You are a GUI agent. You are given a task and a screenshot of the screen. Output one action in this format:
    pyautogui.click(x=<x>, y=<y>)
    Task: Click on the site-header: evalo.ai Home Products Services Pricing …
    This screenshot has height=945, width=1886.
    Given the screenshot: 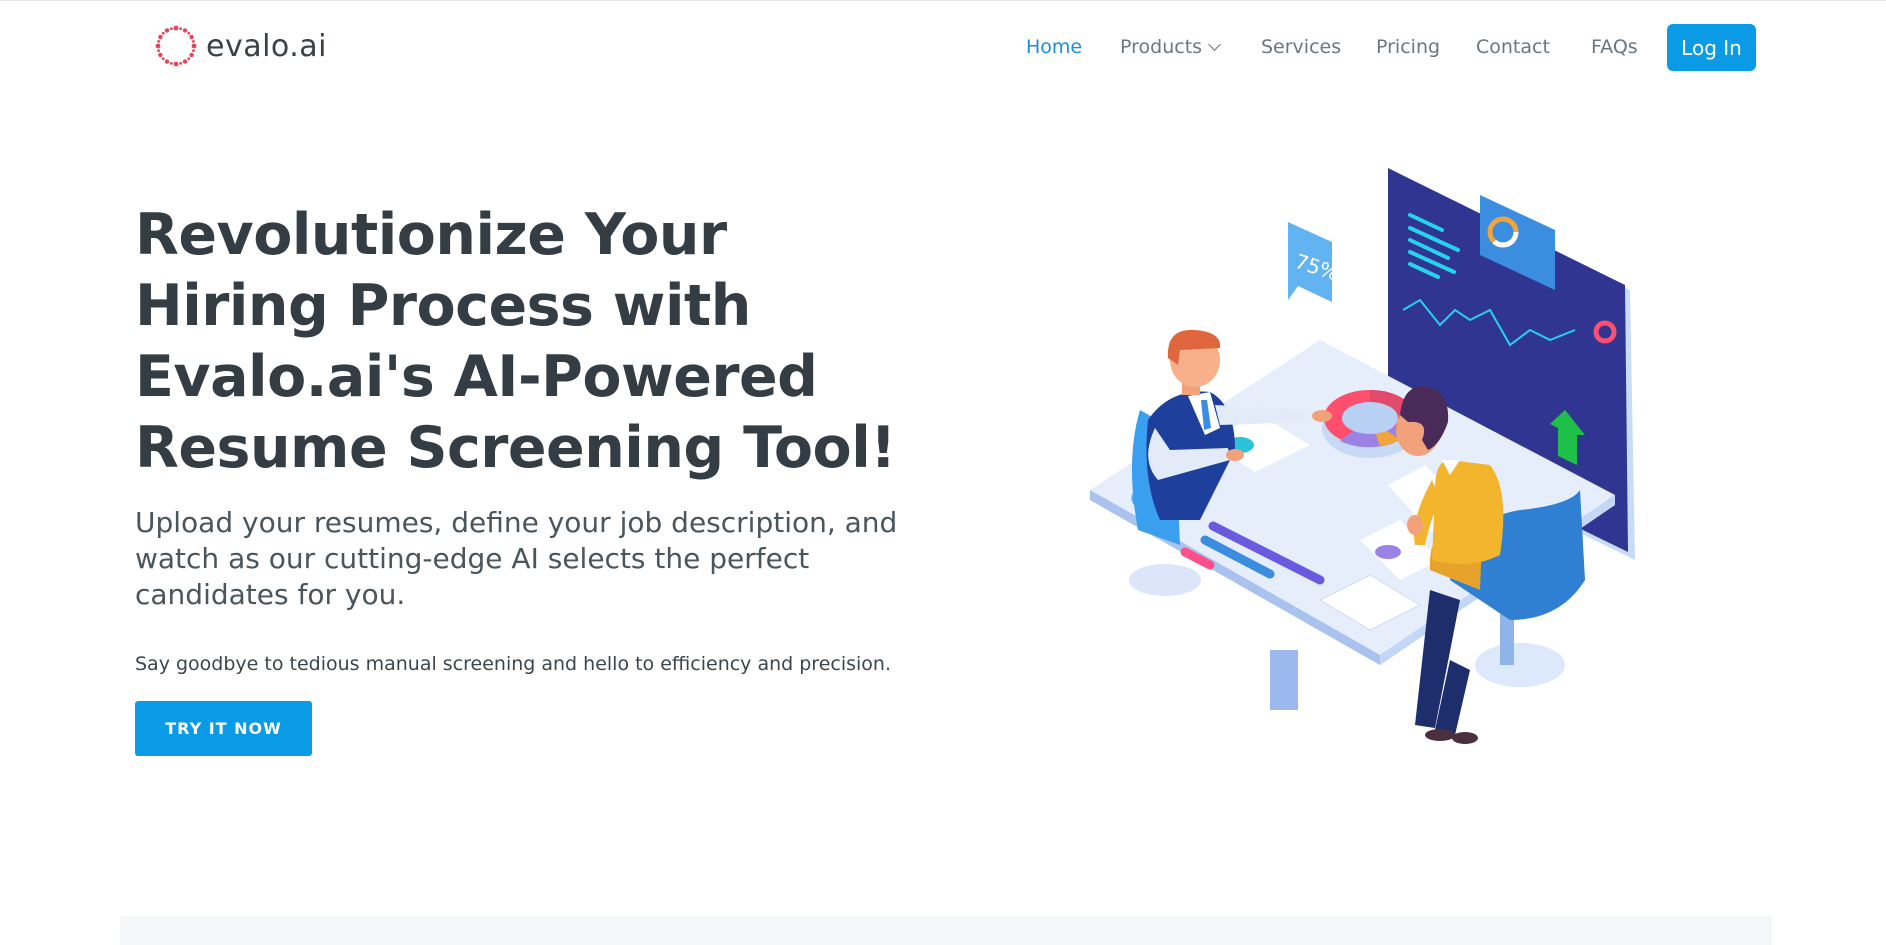 What is the action you would take?
    pyautogui.click(x=943, y=48)
    